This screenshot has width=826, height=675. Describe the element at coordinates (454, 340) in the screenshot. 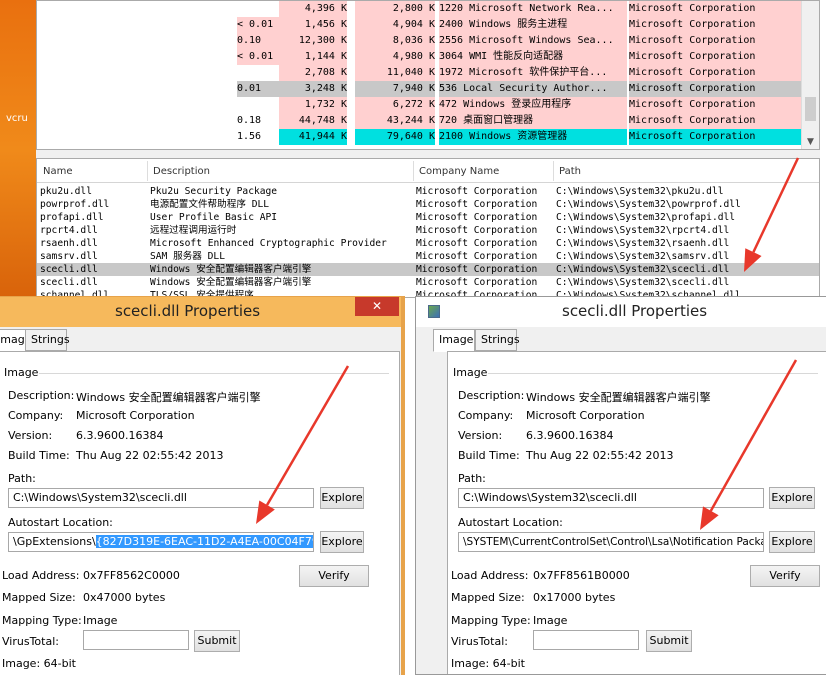

I see `tab-image: Image` at that location.